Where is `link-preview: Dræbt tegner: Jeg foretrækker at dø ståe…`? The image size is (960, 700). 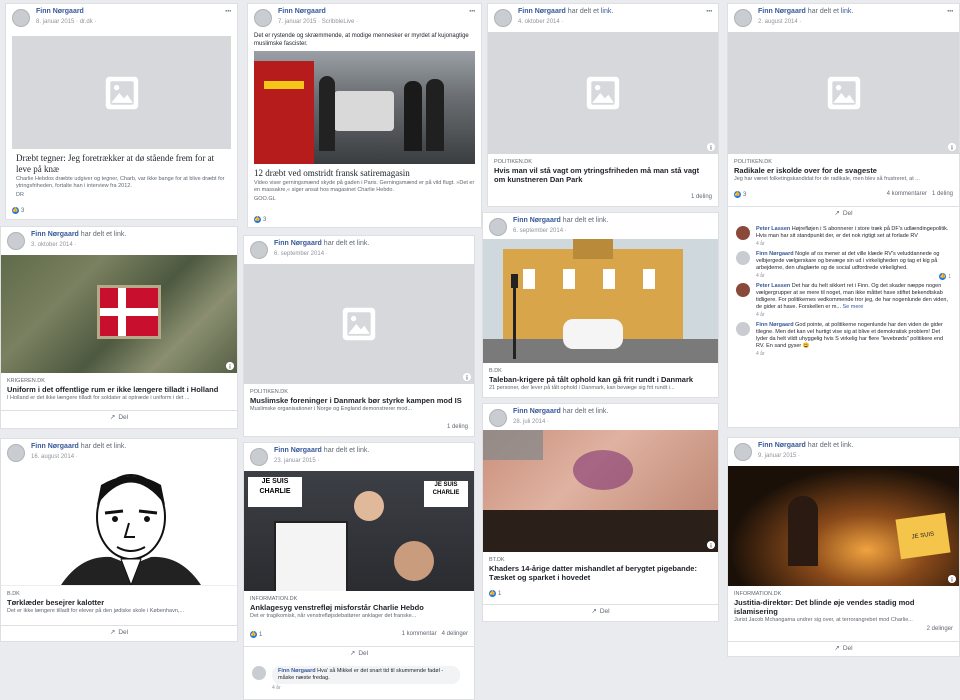 link-preview: Dræbt tegner: Jeg foretrækker at dø ståe… is located at coordinates (121, 173).